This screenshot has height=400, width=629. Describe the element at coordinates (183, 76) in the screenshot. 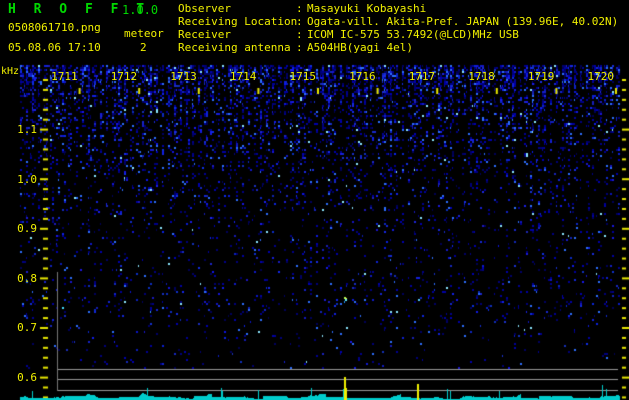

I see `time-tick-label: 1713` at that location.